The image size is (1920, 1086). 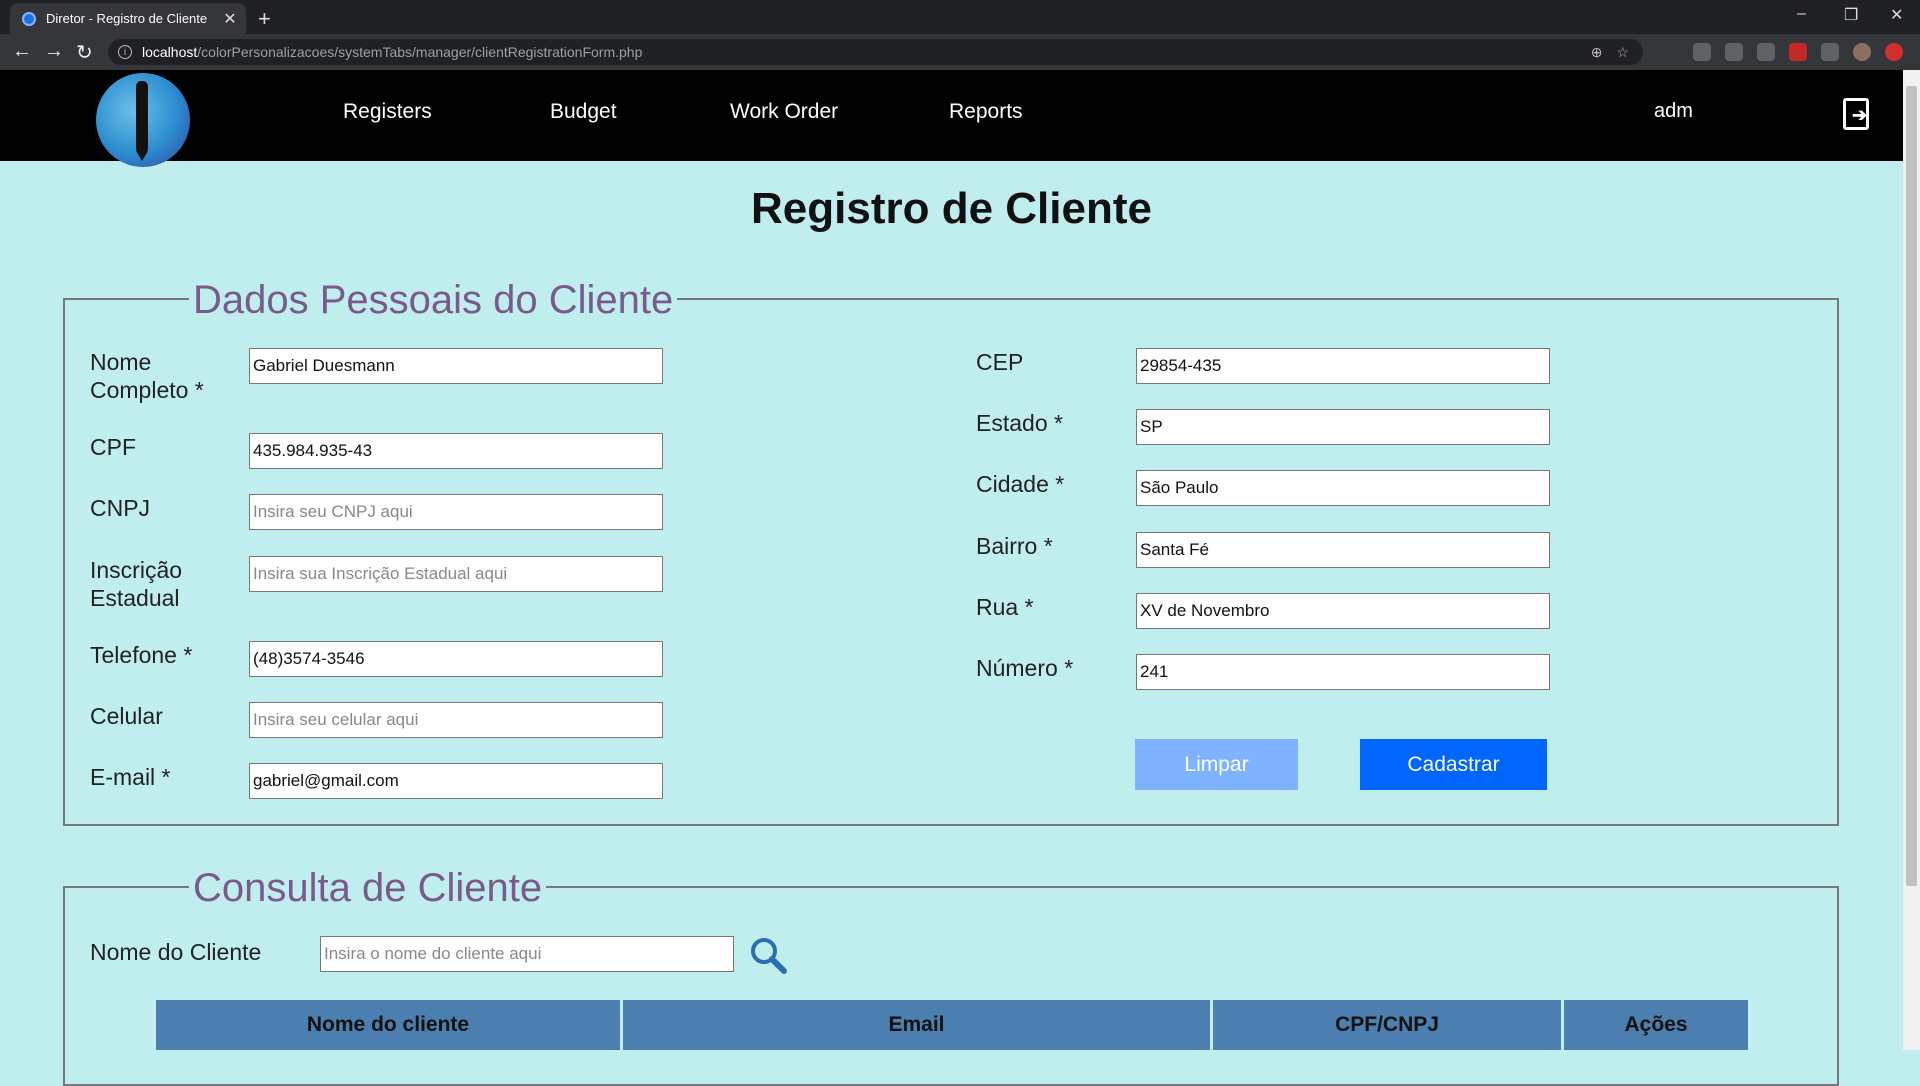 What do you see at coordinates (456, 366) in the screenshot?
I see `full-name-input` at bounding box center [456, 366].